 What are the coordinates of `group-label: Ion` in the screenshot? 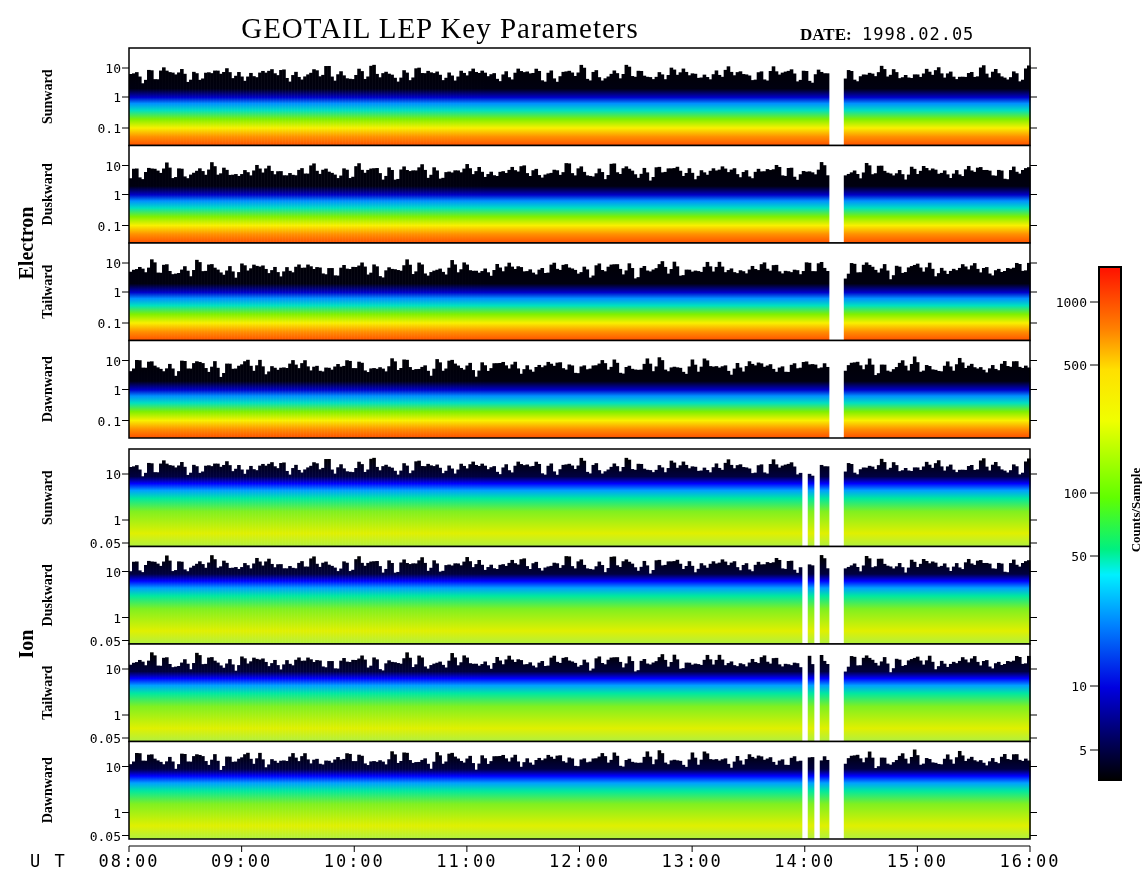 It's located at (26, 644).